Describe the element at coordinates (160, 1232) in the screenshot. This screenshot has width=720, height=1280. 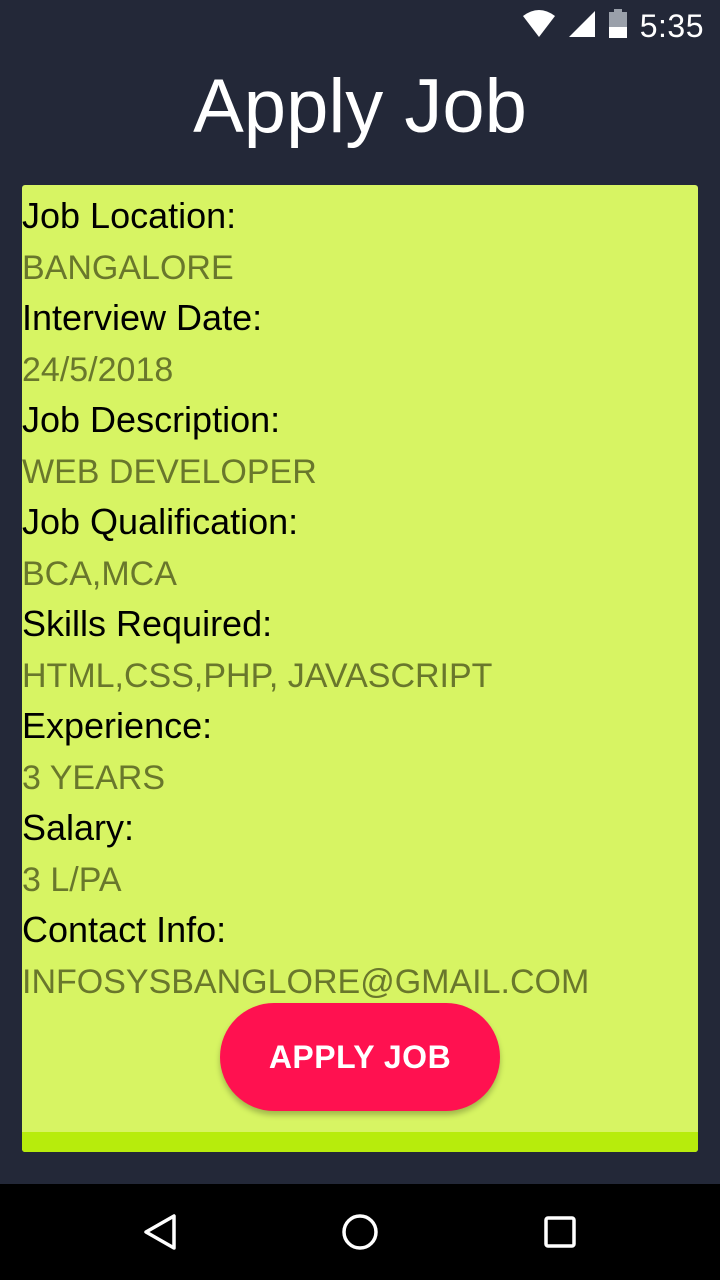
I see `back-icon` at that location.